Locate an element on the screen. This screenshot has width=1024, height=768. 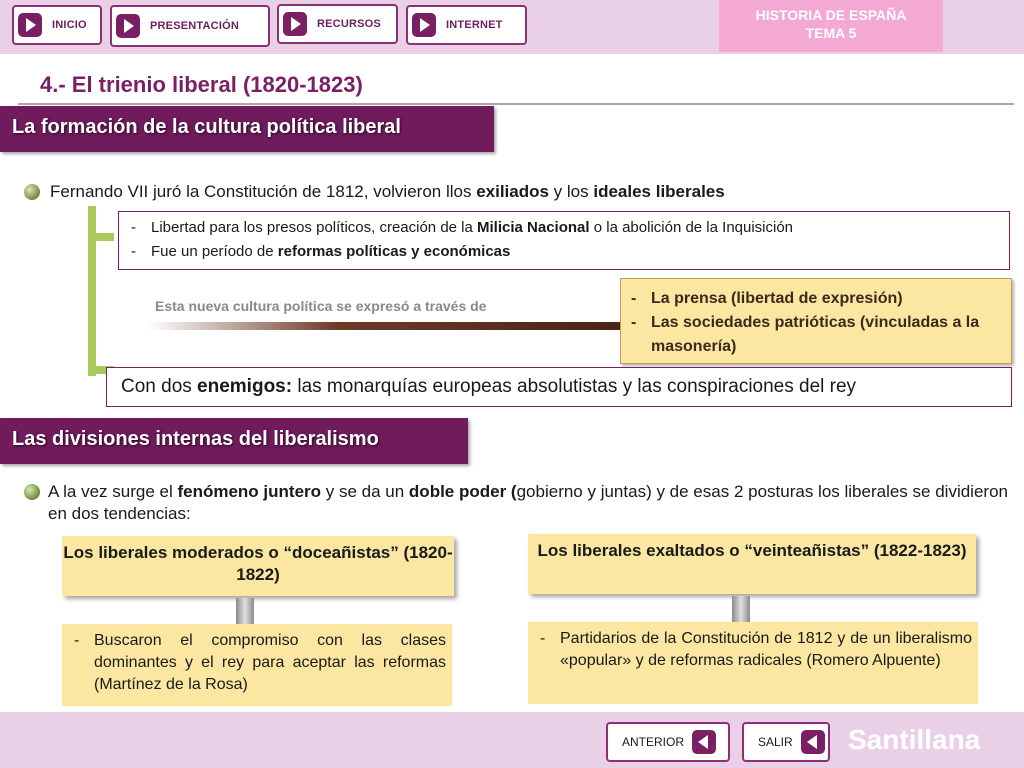
subject-badge: HISTORIA DE ESPAÑA TEMA 5 is located at coordinates (831, 26).